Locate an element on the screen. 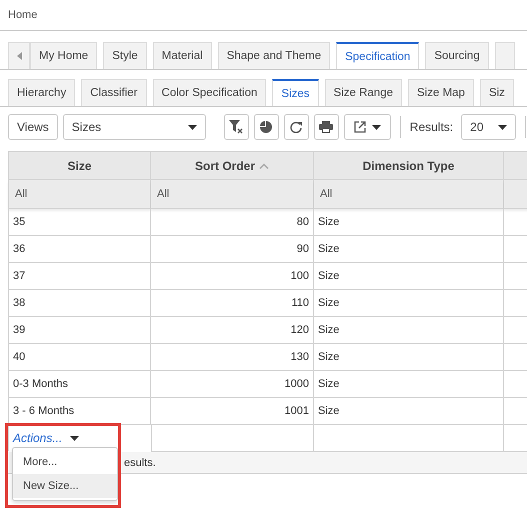 The width and height of the screenshot is (527, 510). print-icon is located at coordinates (326, 127).